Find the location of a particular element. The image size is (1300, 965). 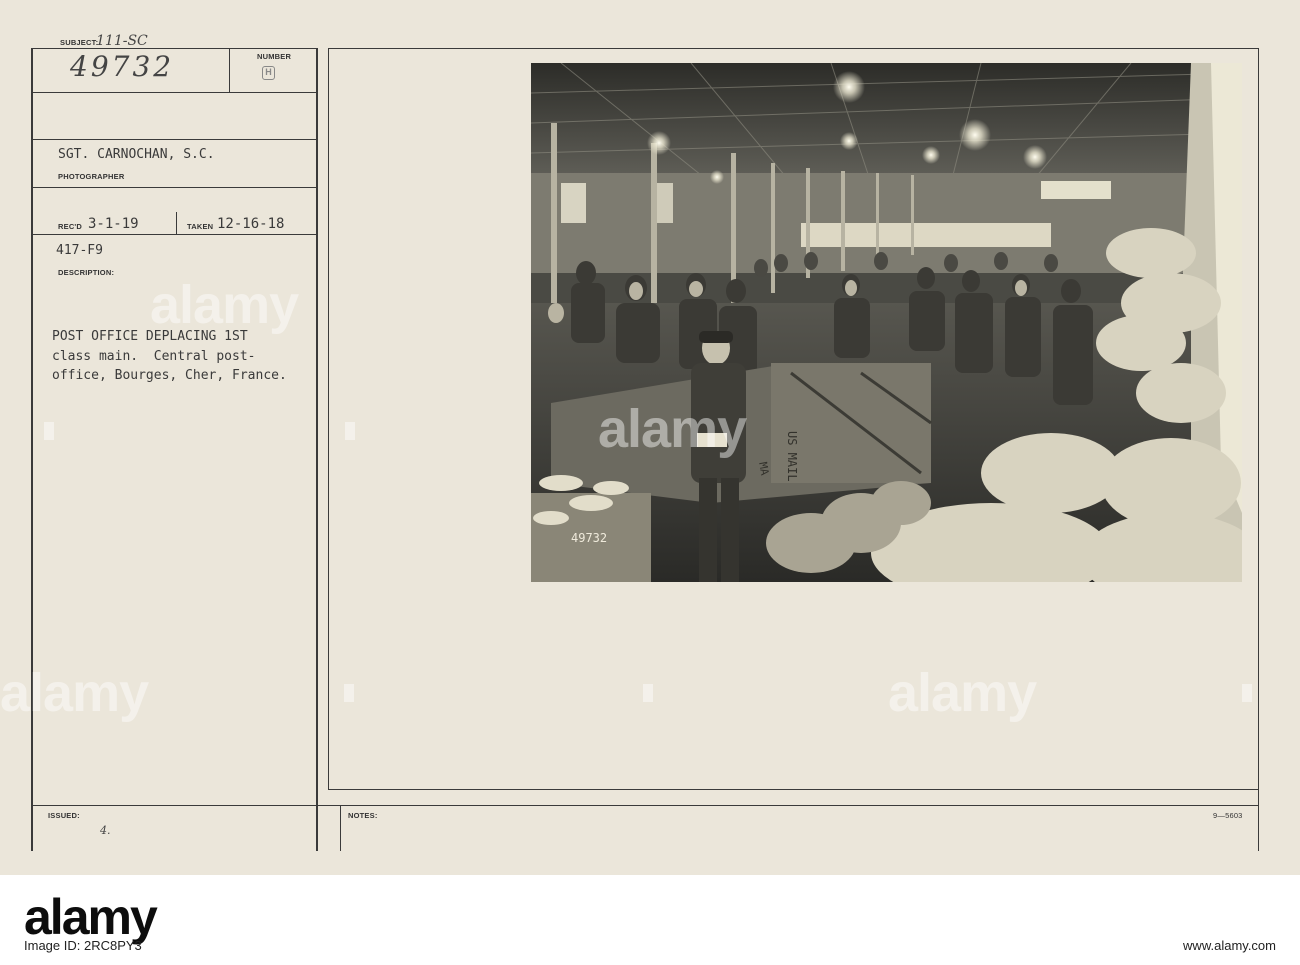

mailbag-stencil: US MAIL is located at coordinates (792, 456).